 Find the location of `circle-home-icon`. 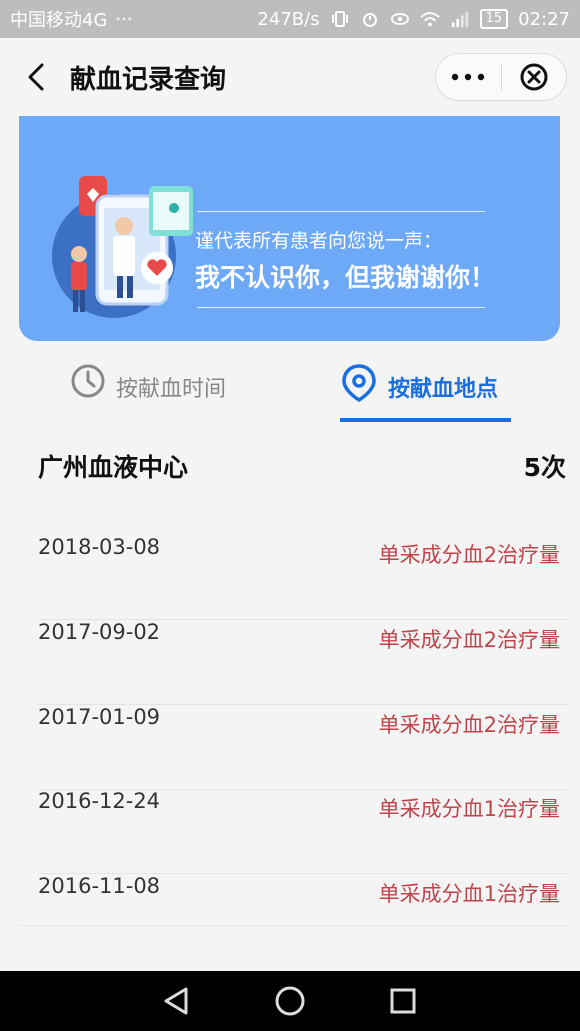

circle-home-icon is located at coordinates (290, 1001).